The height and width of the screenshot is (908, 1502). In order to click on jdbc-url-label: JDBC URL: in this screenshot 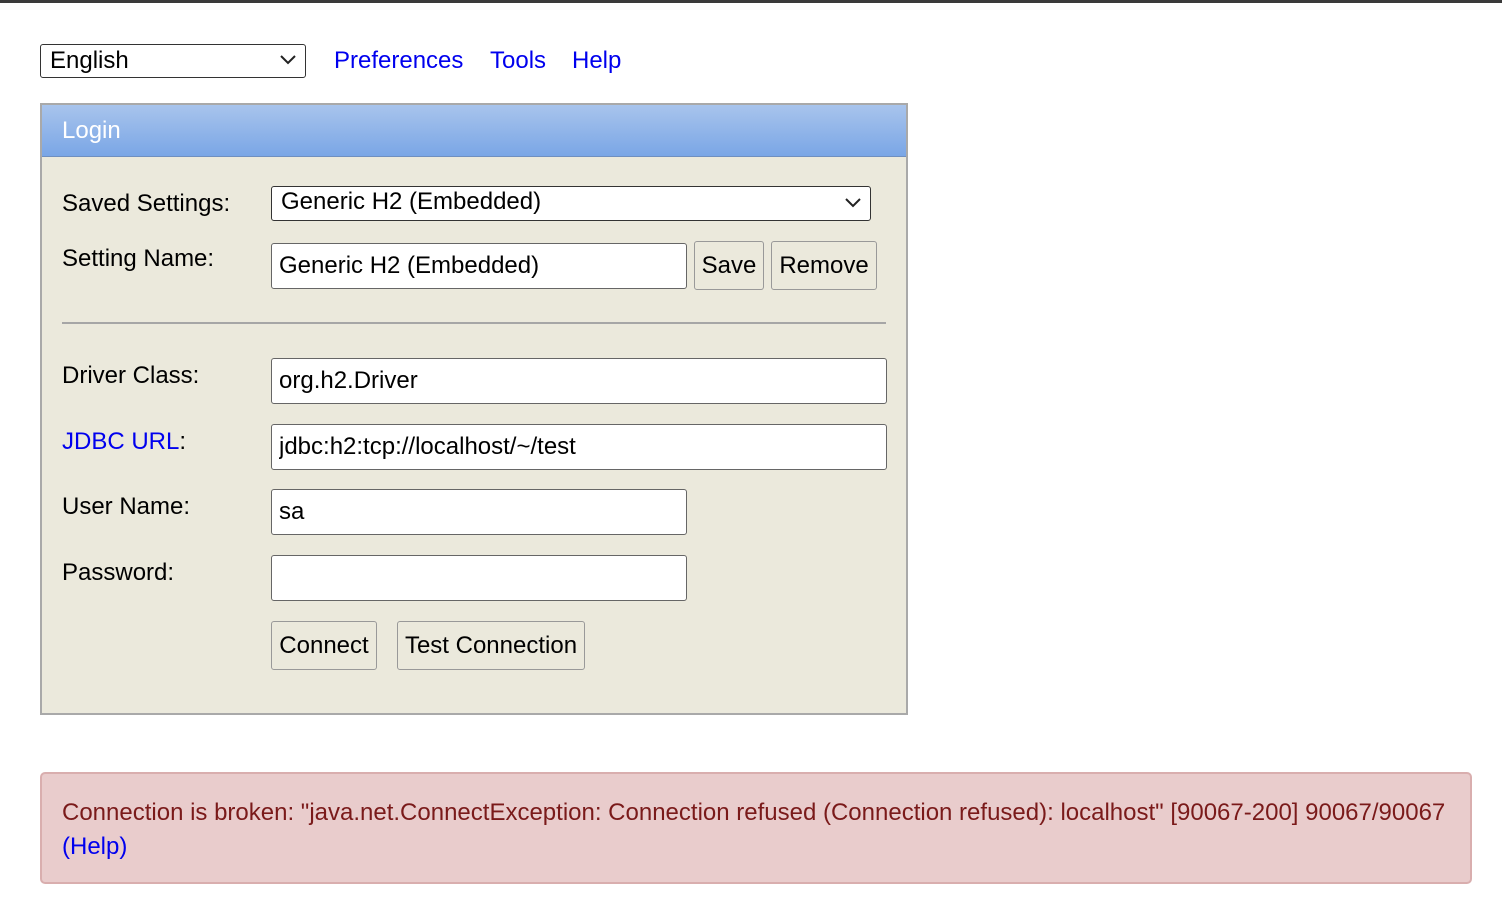, I will do `click(124, 442)`.